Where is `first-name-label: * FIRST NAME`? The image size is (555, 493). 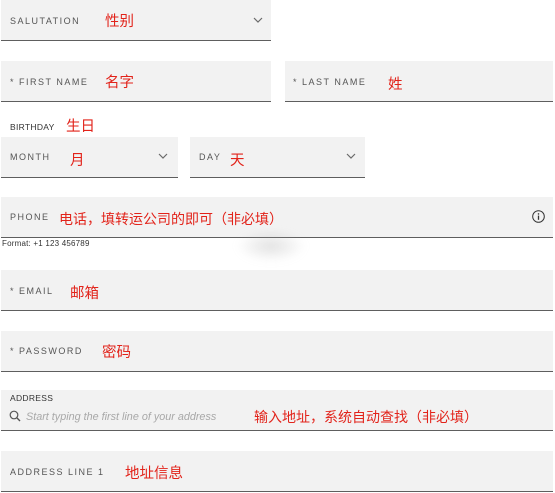
first-name-label: * FIRST NAME is located at coordinates (49, 82).